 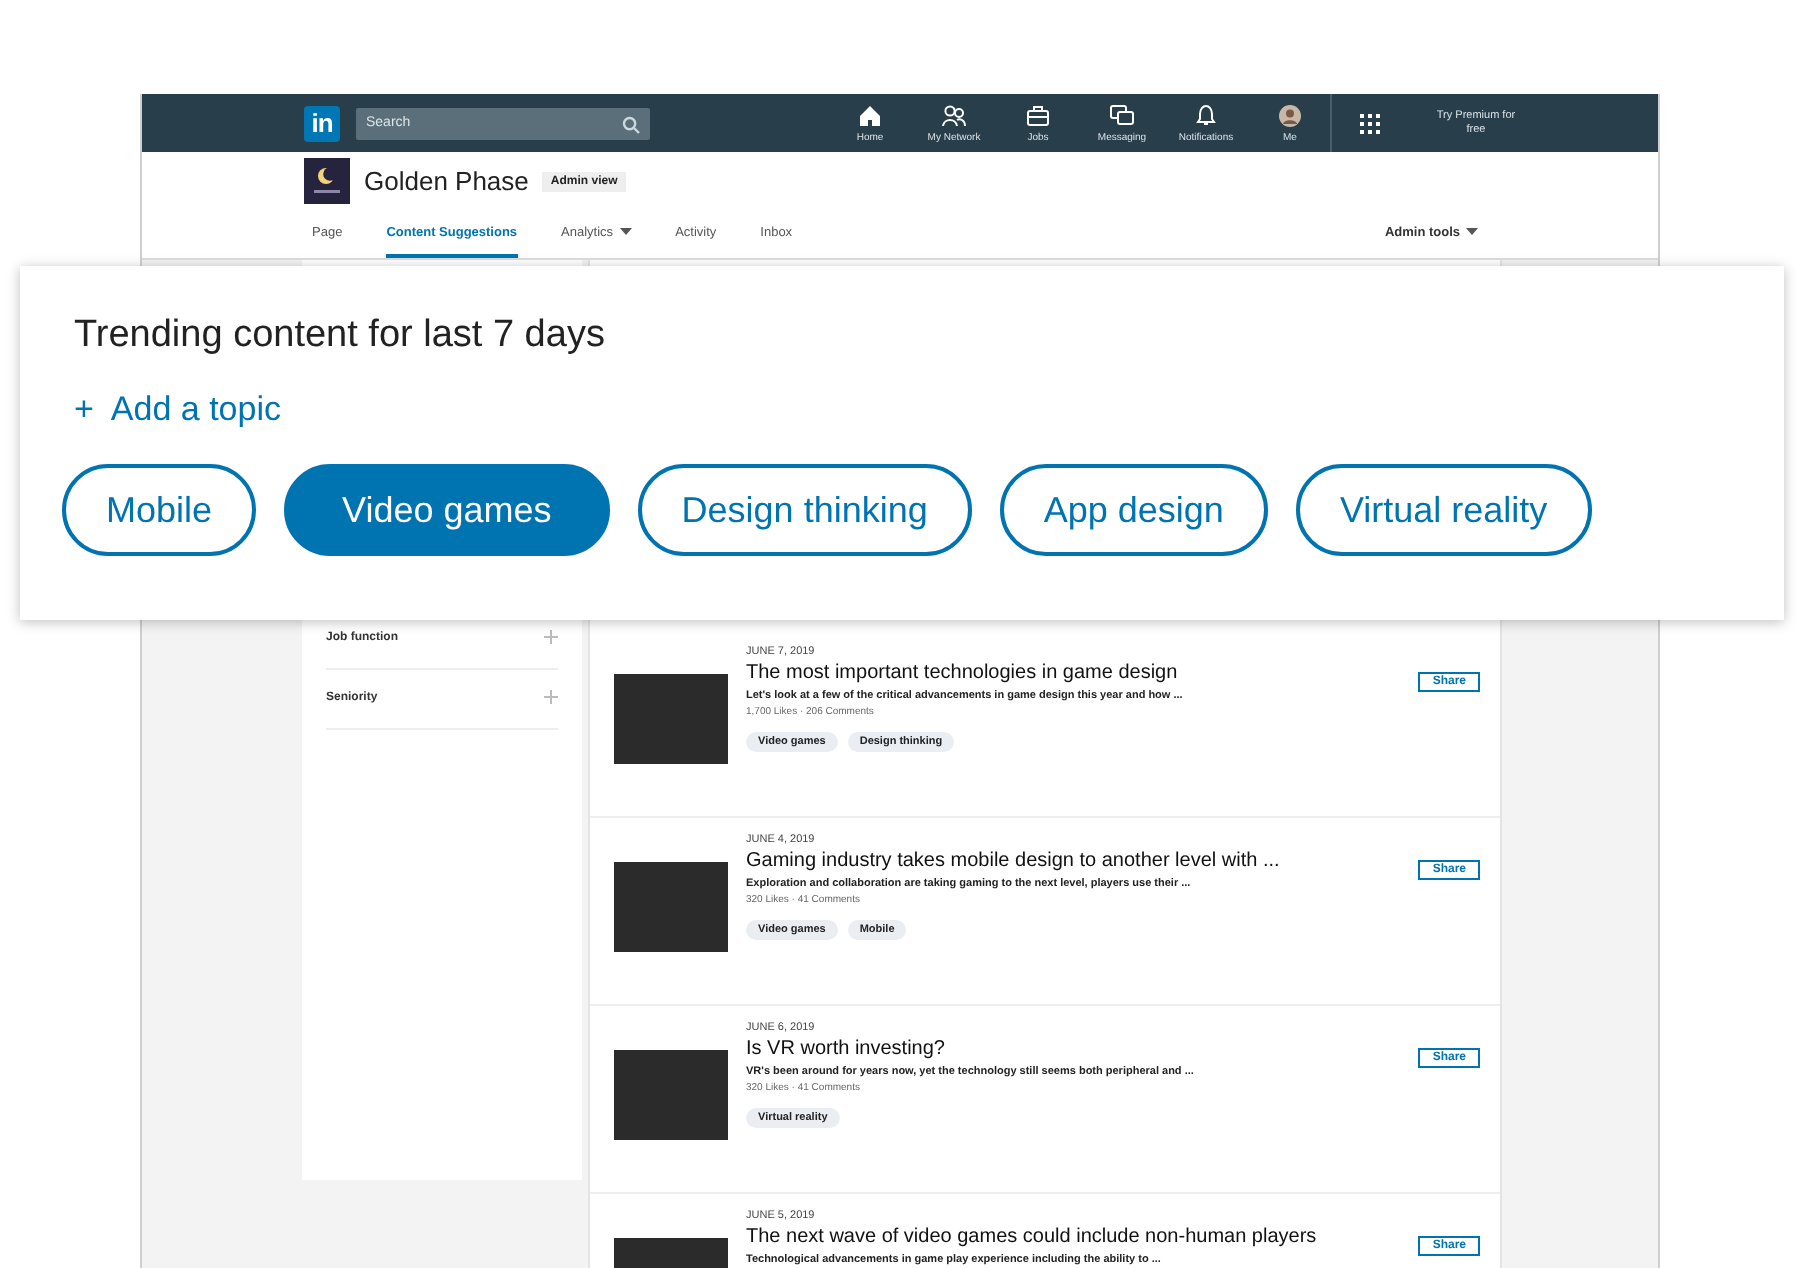 What do you see at coordinates (1443, 510) in the screenshot?
I see `topic-chip: Virtual reality` at bounding box center [1443, 510].